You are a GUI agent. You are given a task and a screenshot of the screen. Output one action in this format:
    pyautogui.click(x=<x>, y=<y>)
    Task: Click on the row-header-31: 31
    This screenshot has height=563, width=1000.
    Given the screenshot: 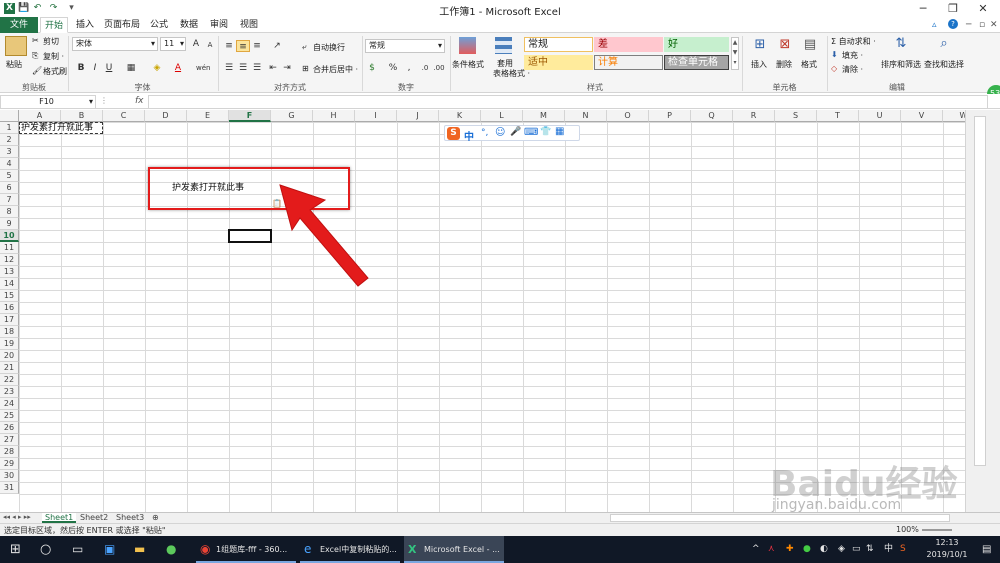 What is the action you would take?
    pyautogui.click(x=9, y=488)
    